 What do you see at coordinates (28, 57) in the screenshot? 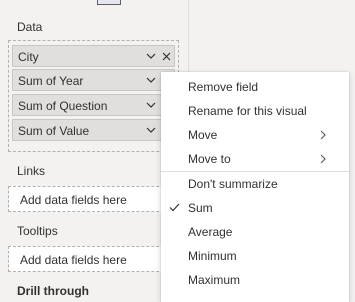
I see `field-label: City` at bounding box center [28, 57].